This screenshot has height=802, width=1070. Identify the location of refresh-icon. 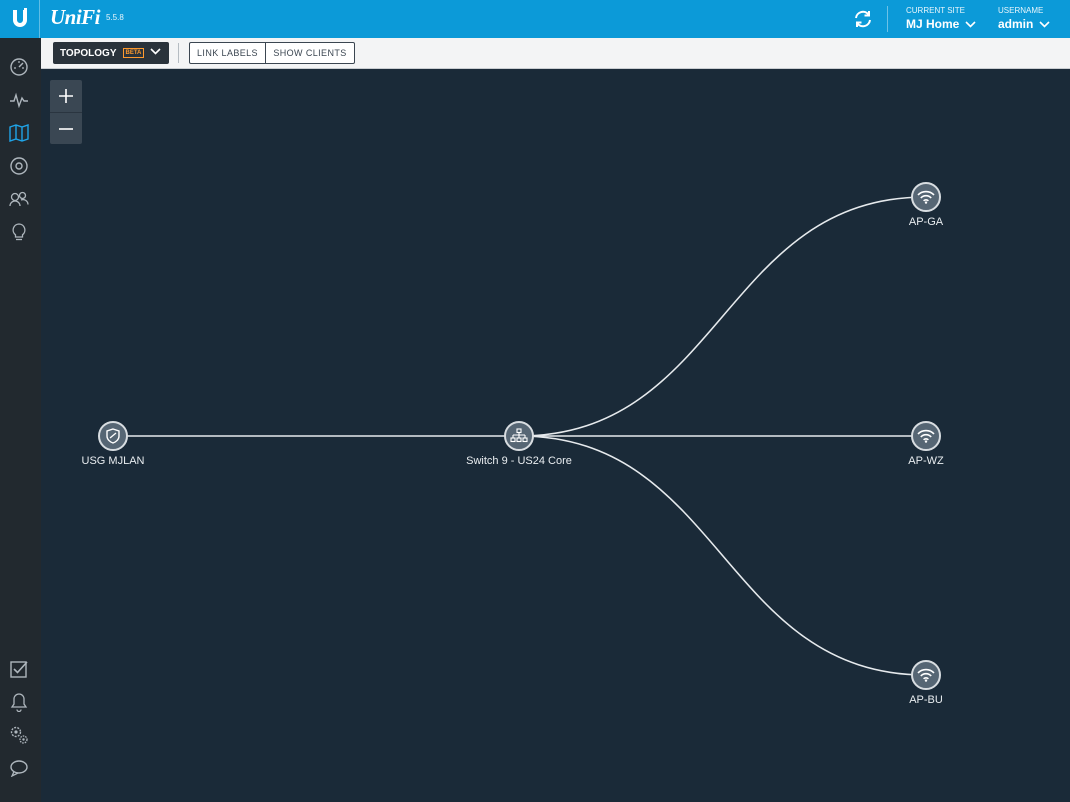
(863, 19).